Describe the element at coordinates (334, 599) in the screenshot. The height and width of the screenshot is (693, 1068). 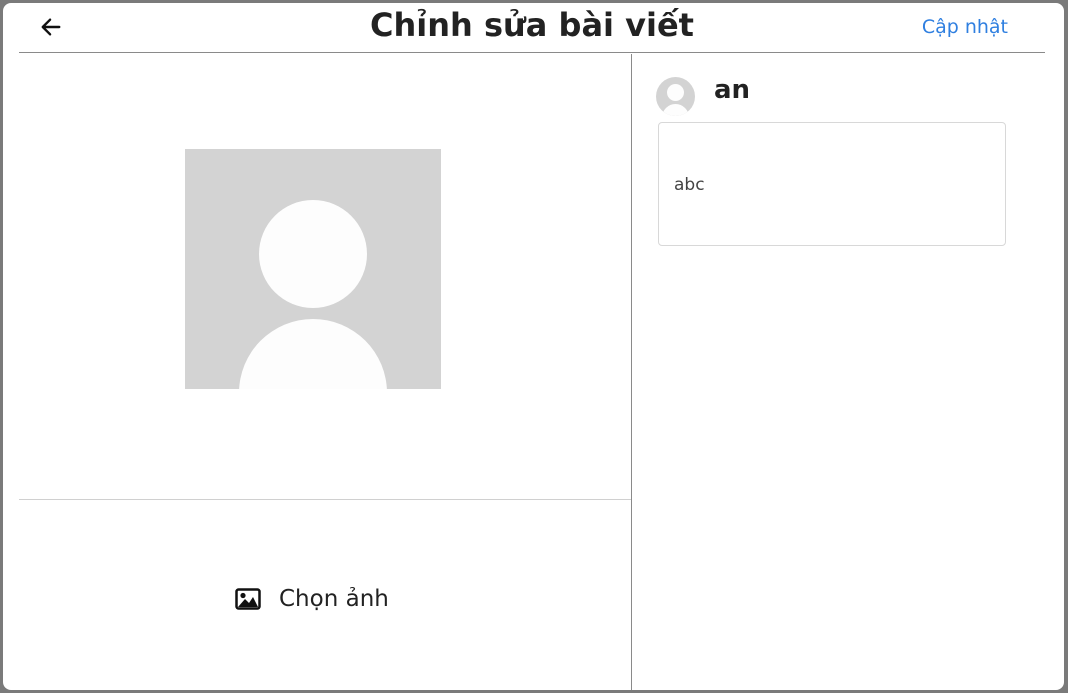
I see `choose-image-label: Chọn ảnh` at that location.